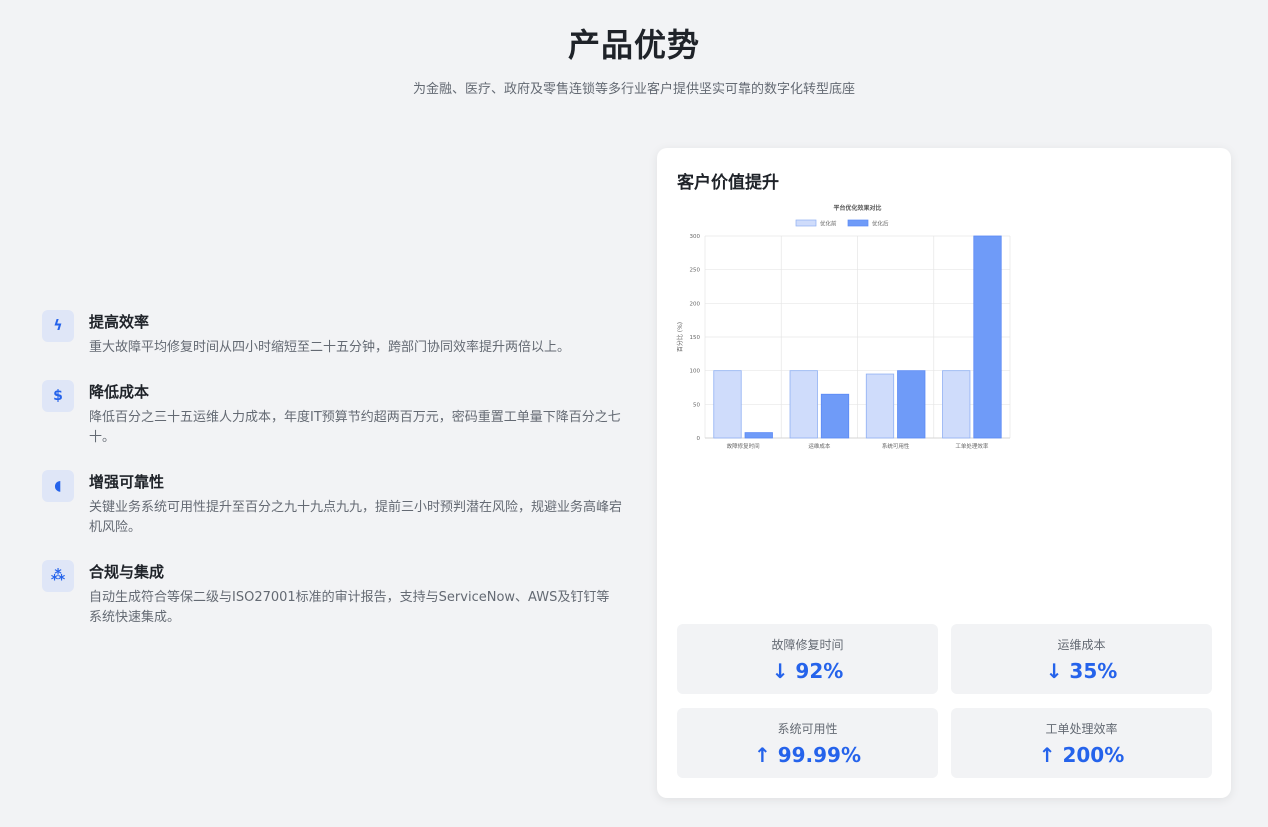 This screenshot has width=1268, height=827. What do you see at coordinates (807, 728) in the screenshot?
I see `stat-label: 系统可用性` at bounding box center [807, 728].